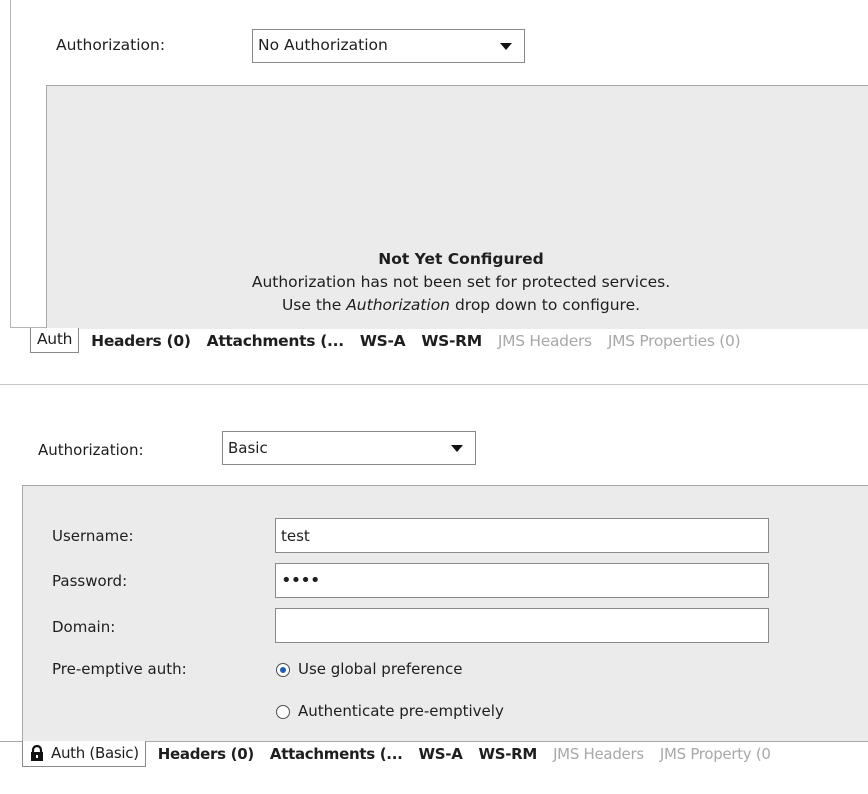  Describe the element at coordinates (461, 259) in the screenshot. I see `not-configured-title: Not Yet Configured` at that location.